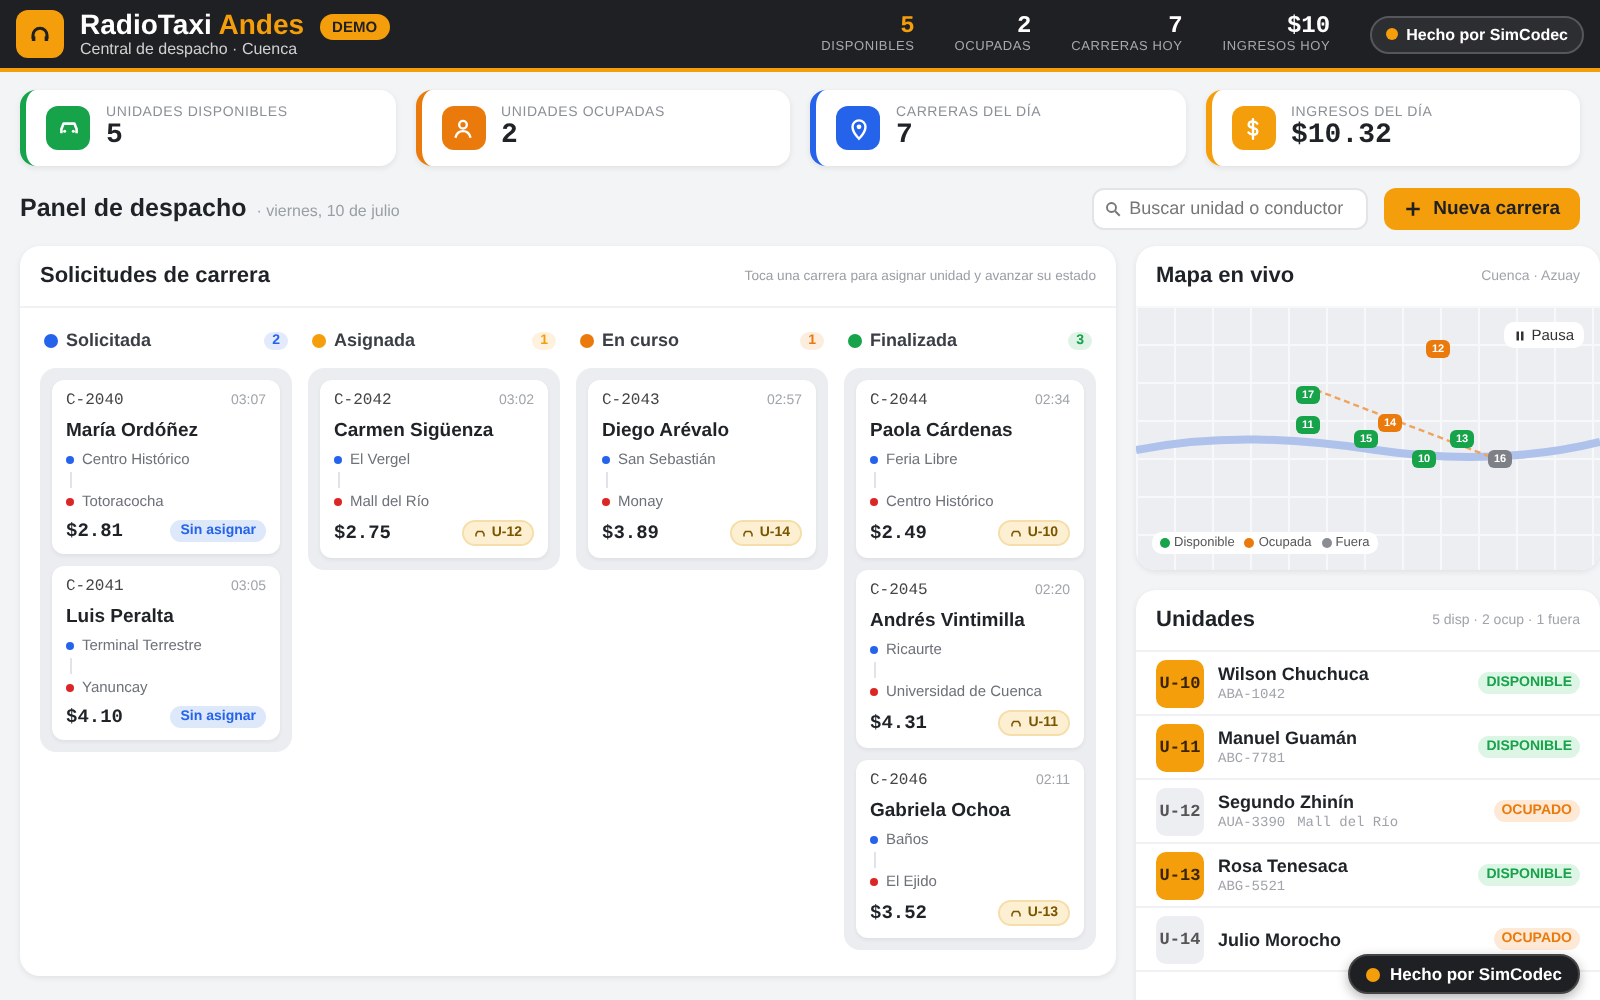 This screenshot has width=1600, height=1000. What do you see at coordinates (133, 431) in the screenshot?
I see `passenger-name: María Ordóñez` at bounding box center [133, 431].